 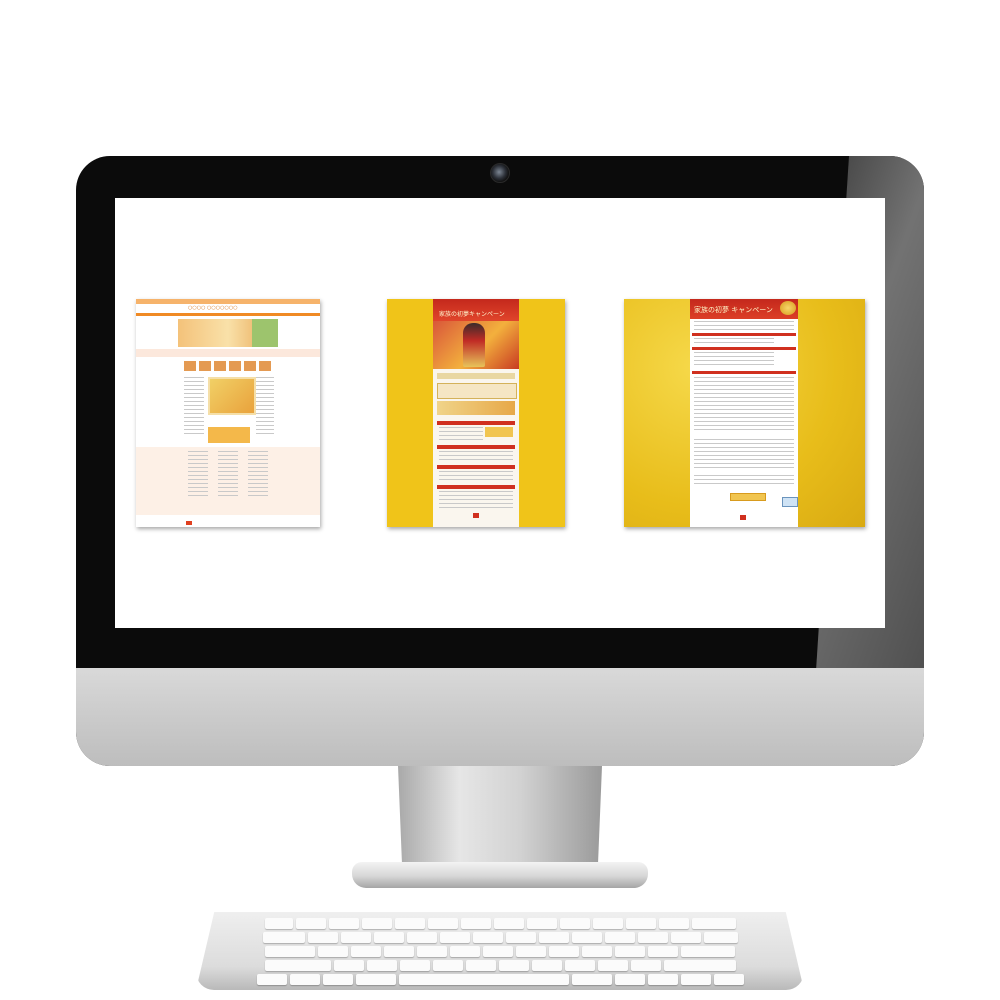 What do you see at coordinates (232, 396) in the screenshot?
I see `feature-product` at bounding box center [232, 396].